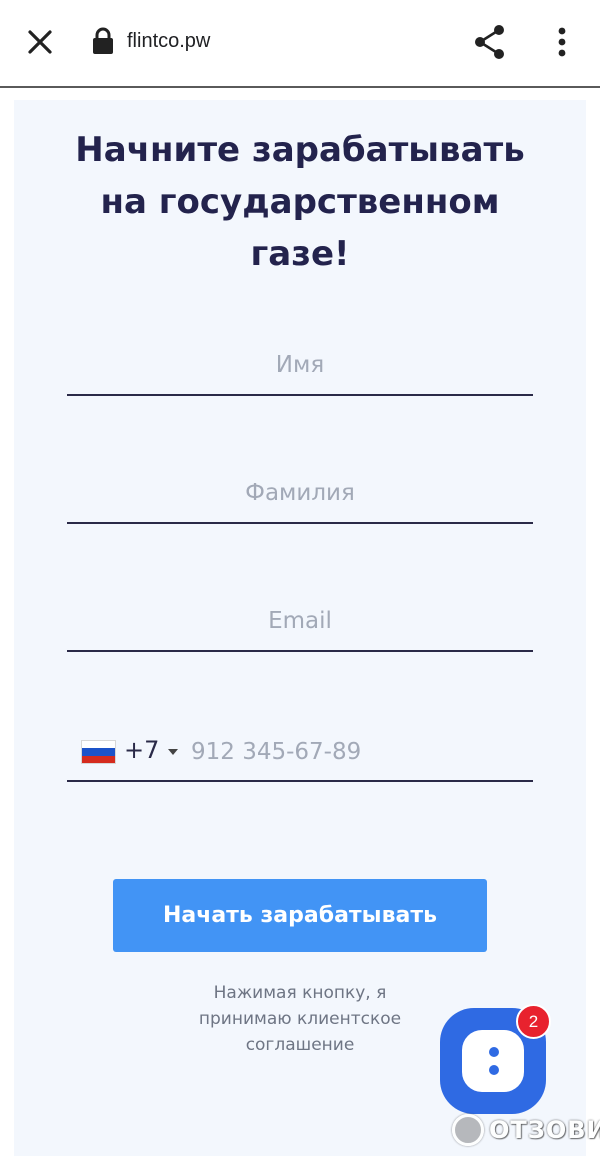 Image resolution: width=600 pixels, height=1156 pixels. Describe the element at coordinates (490, 42) in the screenshot. I see `share-icon` at that location.